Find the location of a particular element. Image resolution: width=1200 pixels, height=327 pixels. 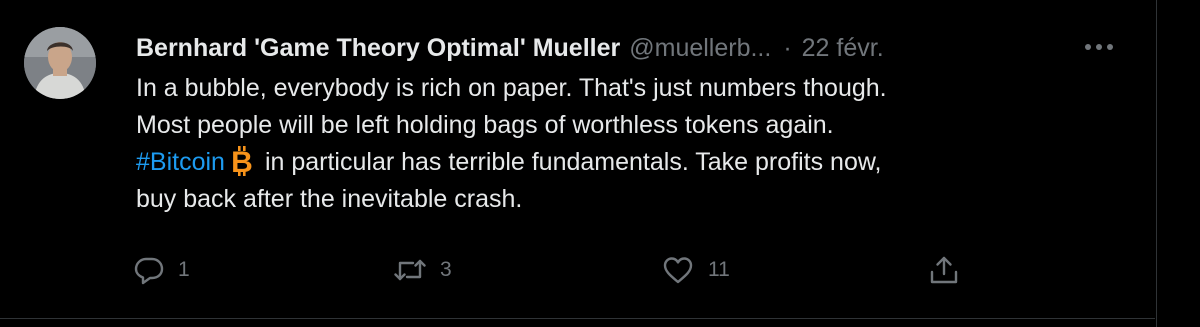

like-count: 11 is located at coordinates (719, 269).